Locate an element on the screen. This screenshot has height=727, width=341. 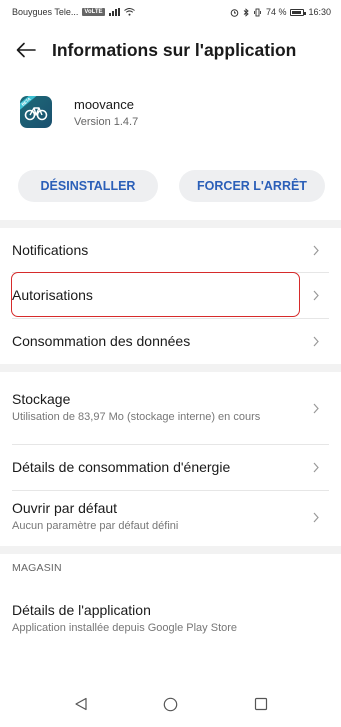
vibrate-icon is located at coordinates (257, 12).